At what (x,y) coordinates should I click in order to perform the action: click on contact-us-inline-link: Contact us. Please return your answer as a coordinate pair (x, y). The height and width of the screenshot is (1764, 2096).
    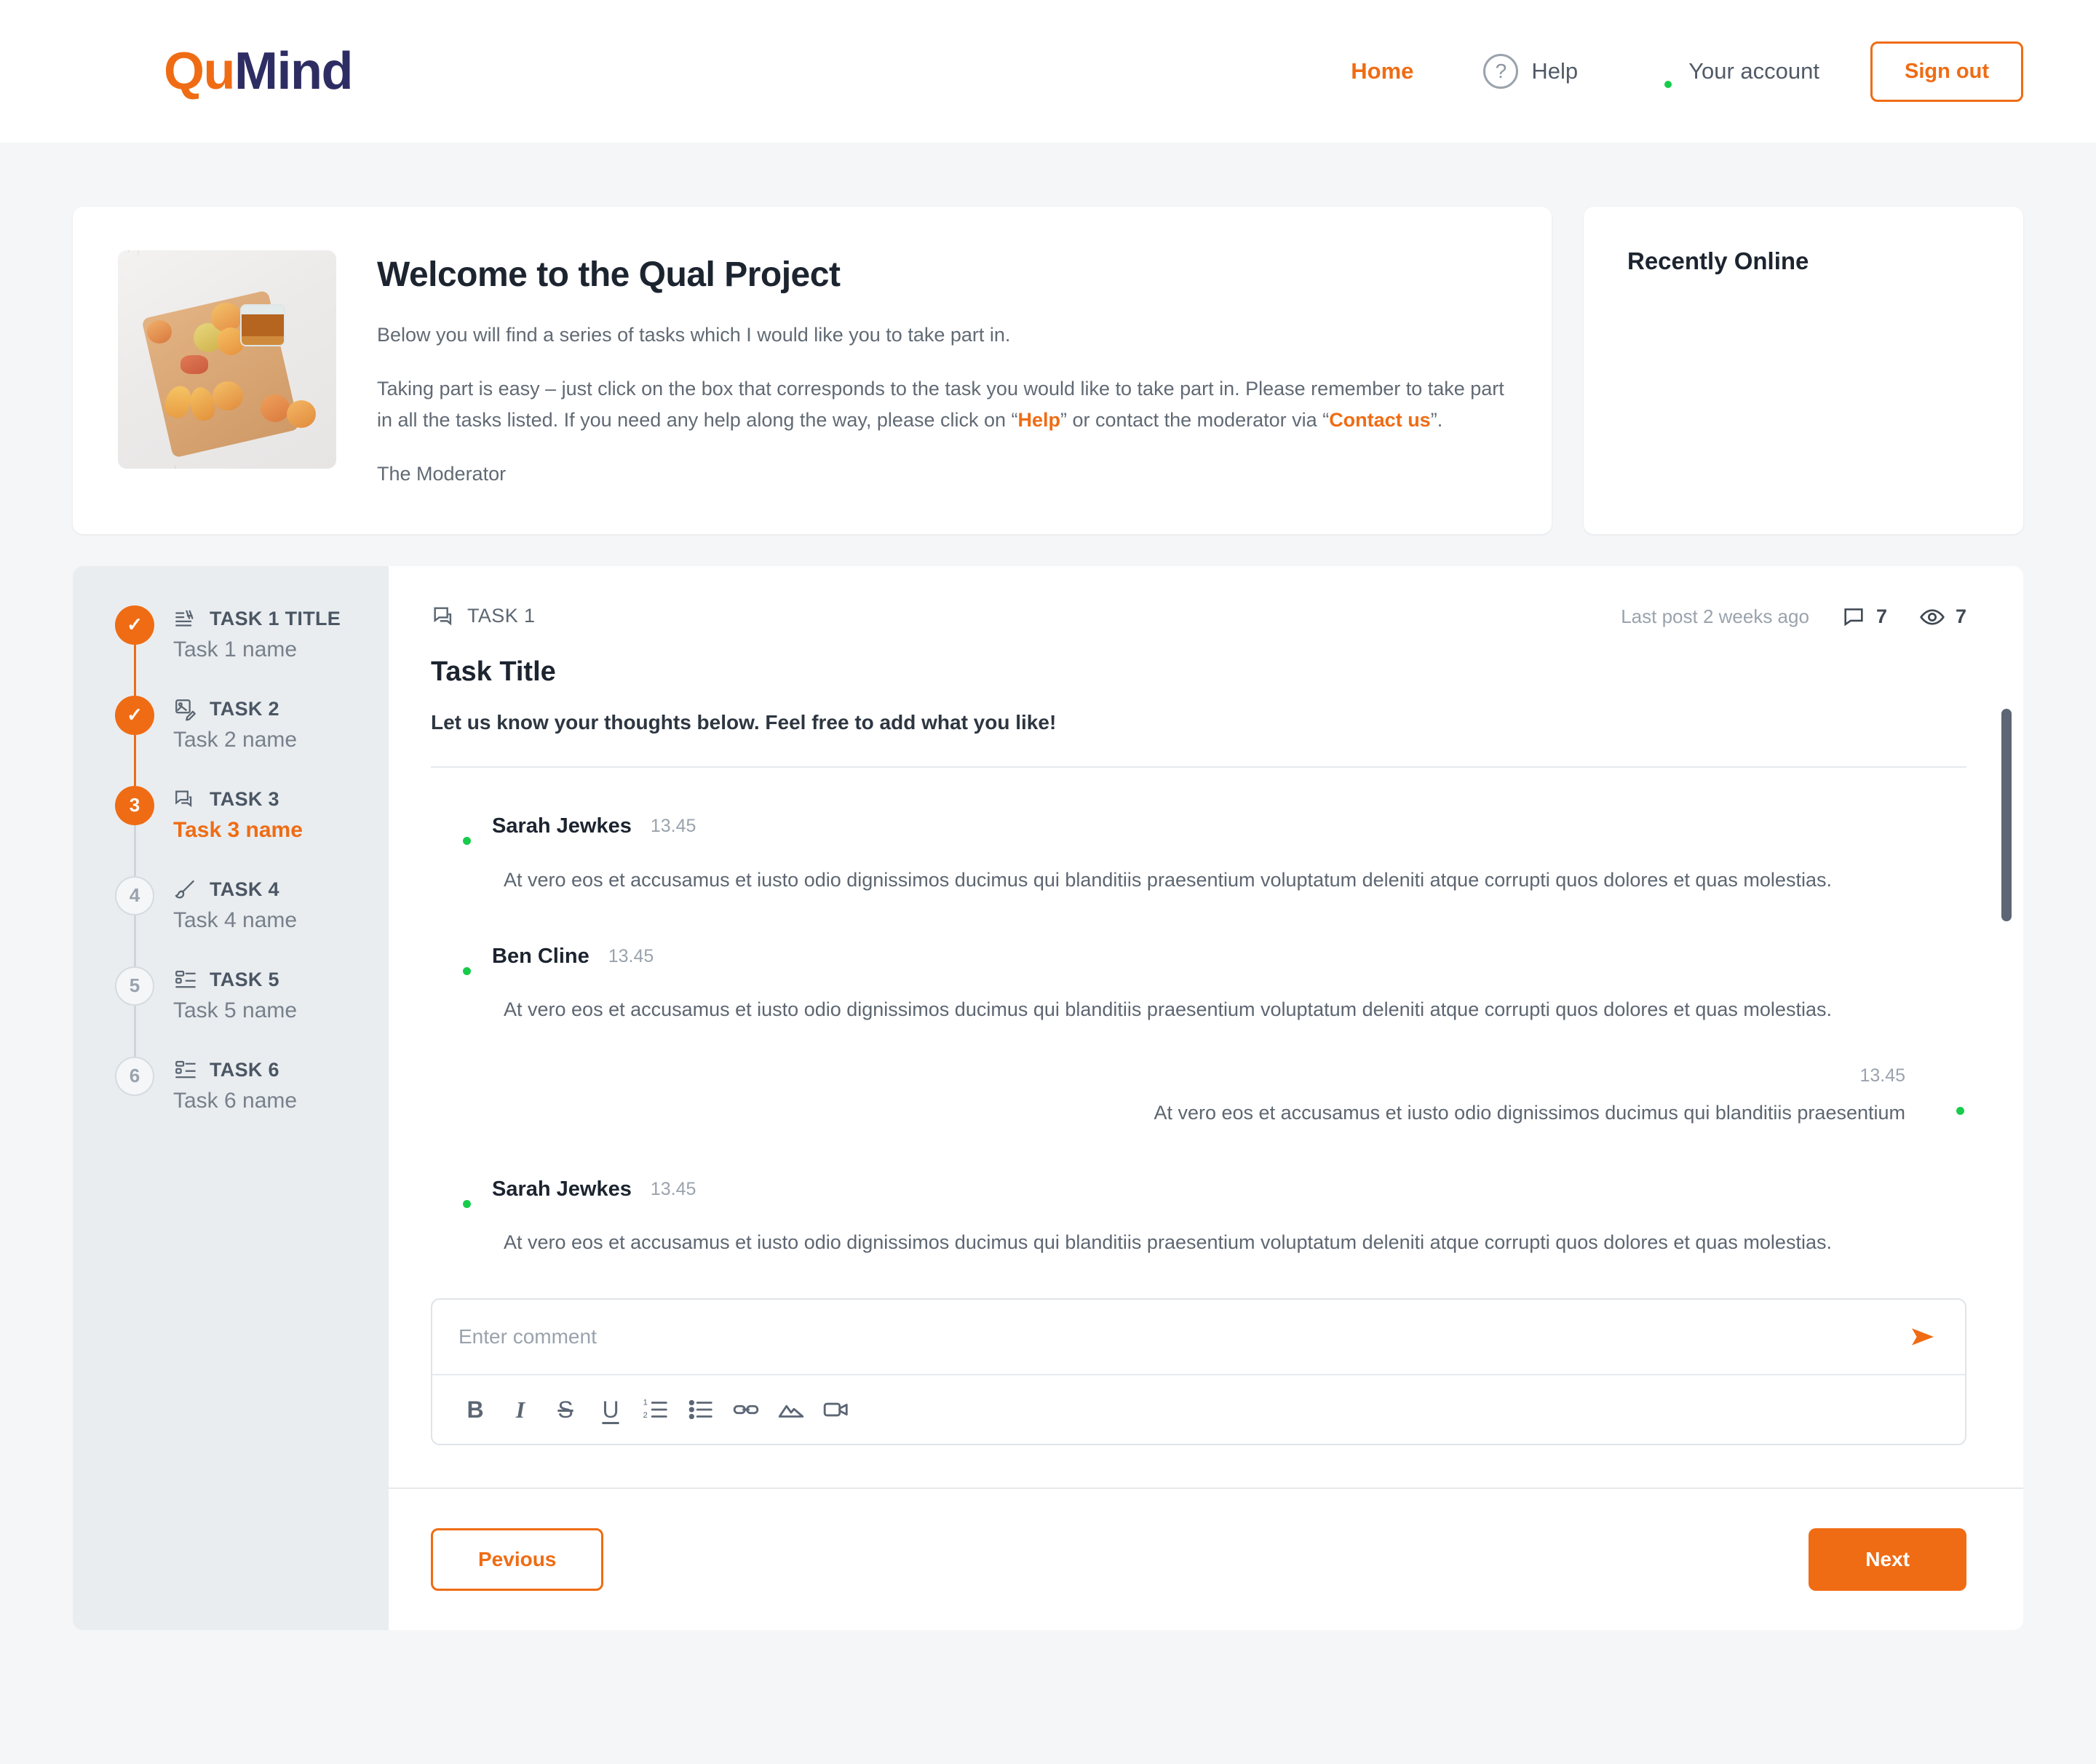
    Looking at the image, I should click on (1380, 420).